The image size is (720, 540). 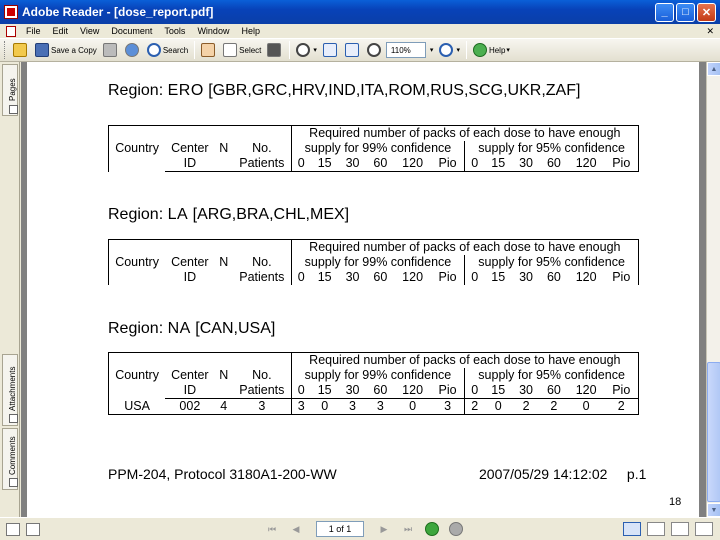 What do you see at coordinates (11, 12) in the screenshot?
I see `adobe-reader-icon` at bounding box center [11, 12].